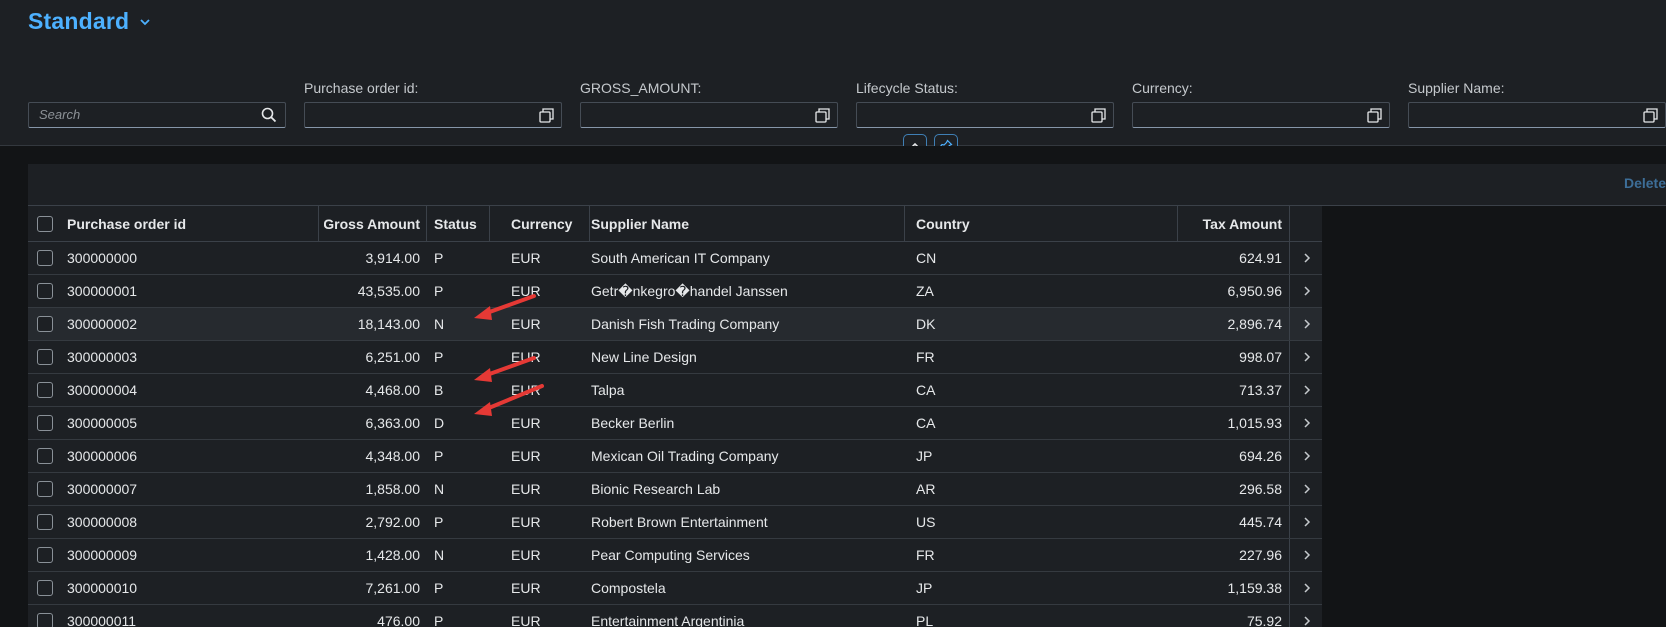  I want to click on country-cell: ZA, so click(925, 291).